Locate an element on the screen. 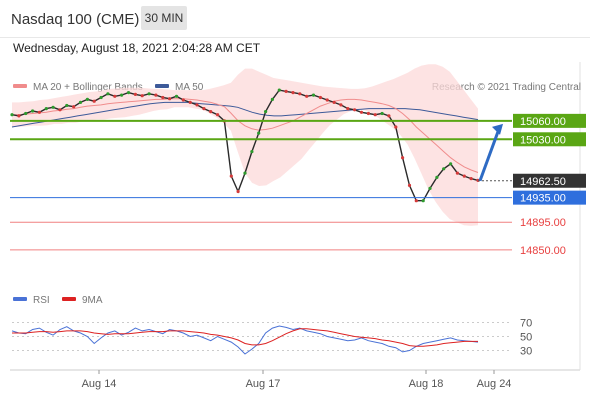 This screenshot has height=400, width=590. x-tick-label: Aug 24 is located at coordinates (494, 384).